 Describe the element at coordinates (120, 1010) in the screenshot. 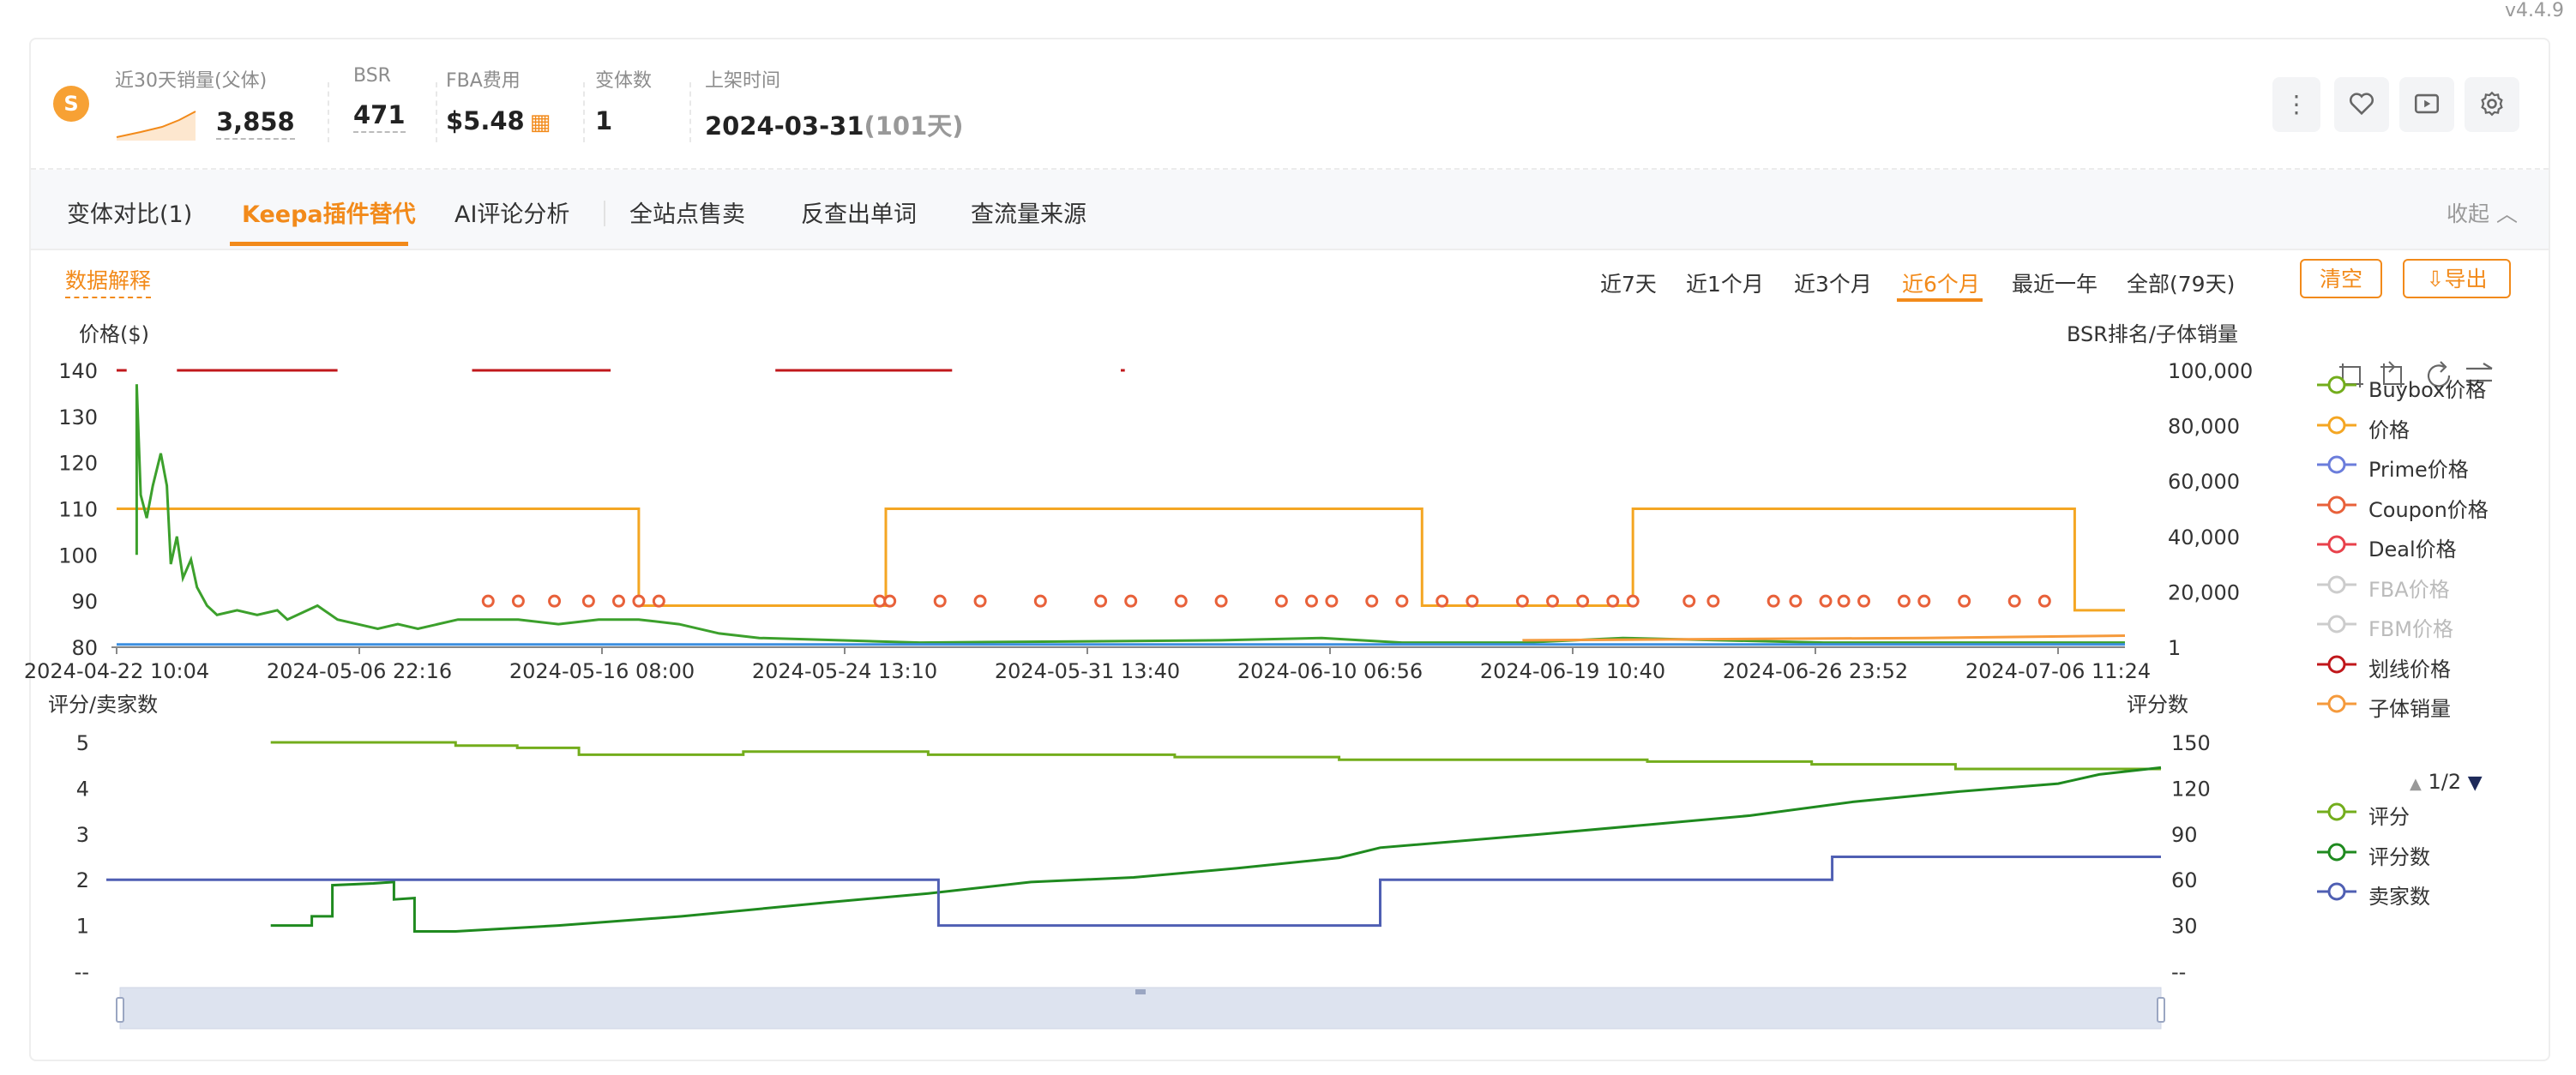

I see `slider-handle-left` at that location.